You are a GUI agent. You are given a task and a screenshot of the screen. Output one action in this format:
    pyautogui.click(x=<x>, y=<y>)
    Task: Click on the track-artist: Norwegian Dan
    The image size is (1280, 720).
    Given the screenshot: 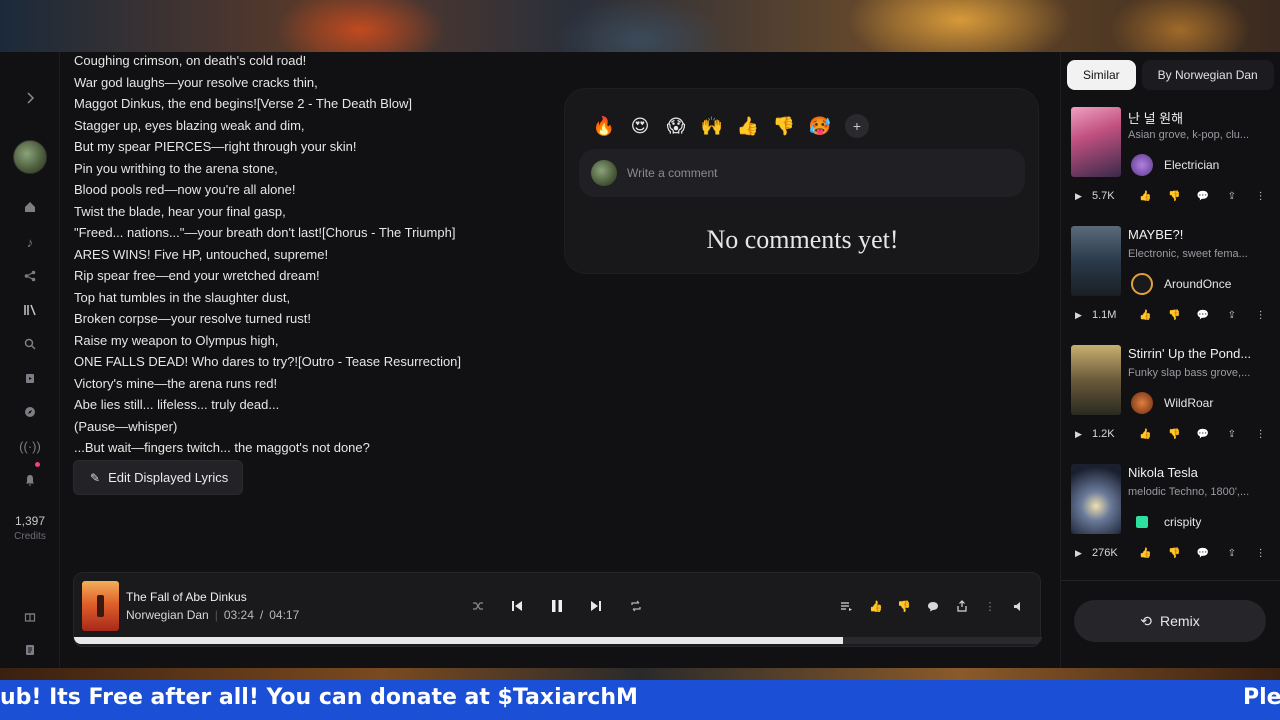 What is the action you would take?
    pyautogui.click(x=167, y=615)
    